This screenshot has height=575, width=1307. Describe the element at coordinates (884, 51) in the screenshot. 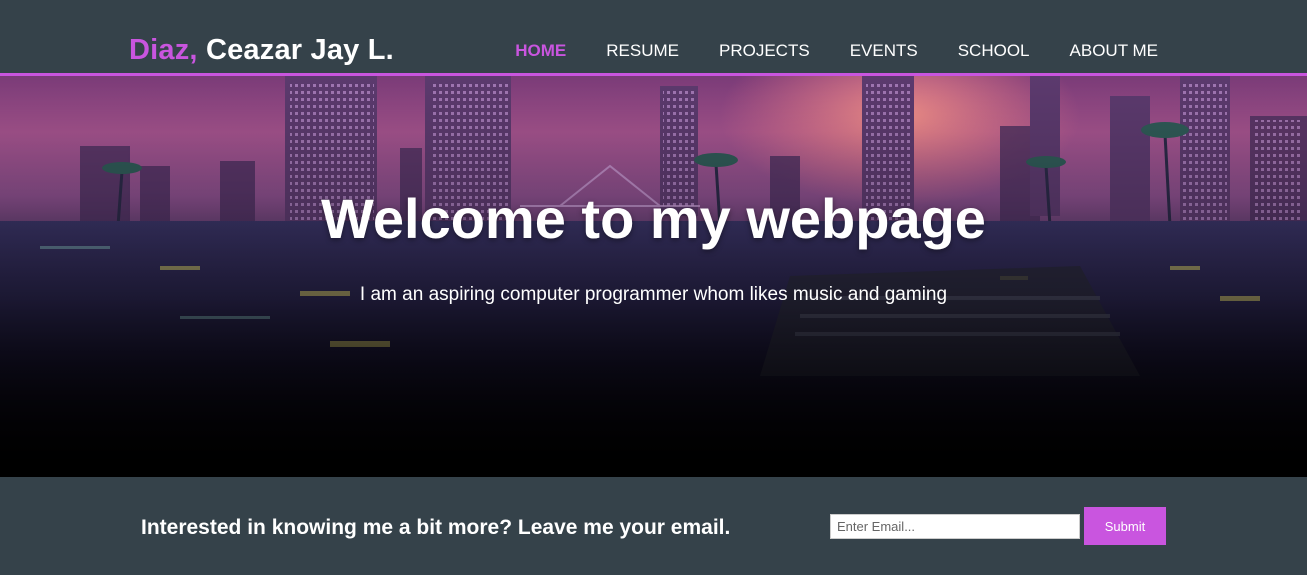

I see `nav-events: EVENTS` at that location.